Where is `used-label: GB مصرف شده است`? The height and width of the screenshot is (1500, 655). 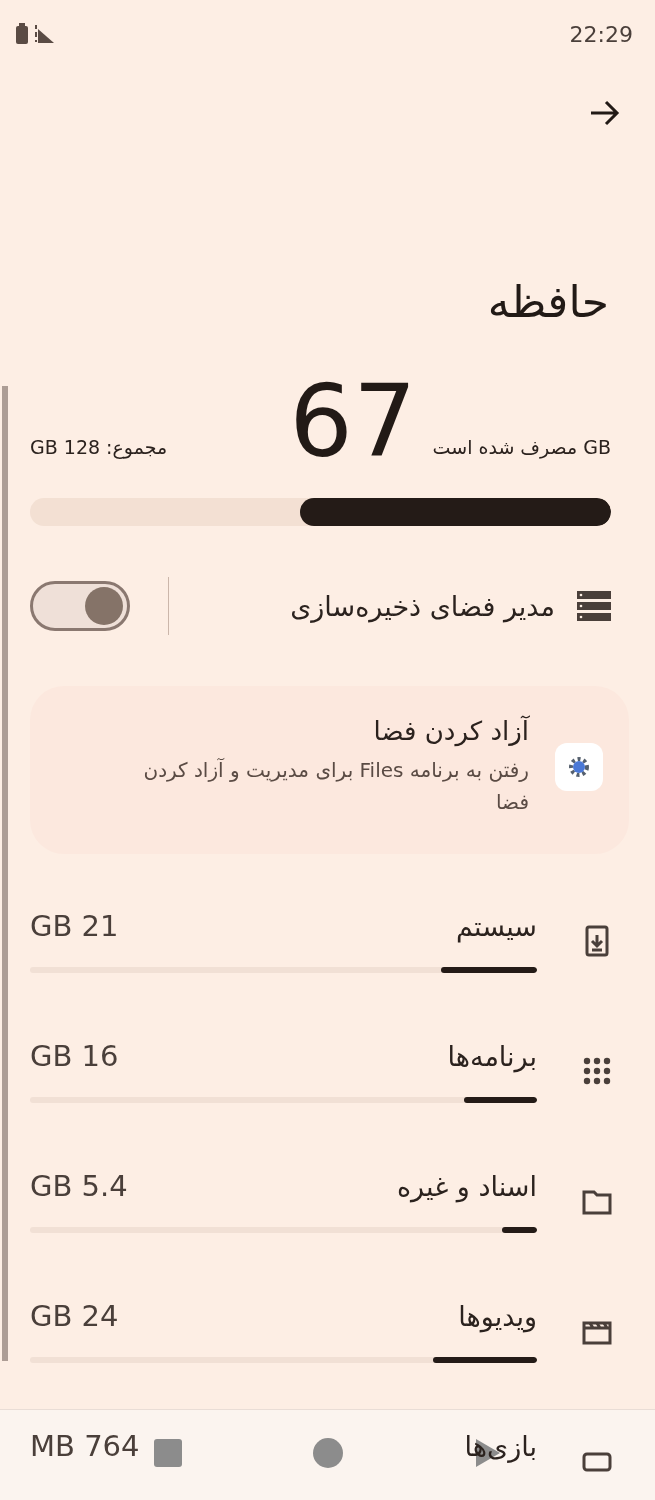 used-label: GB مصرف شده است is located at coordinates (521, 448).